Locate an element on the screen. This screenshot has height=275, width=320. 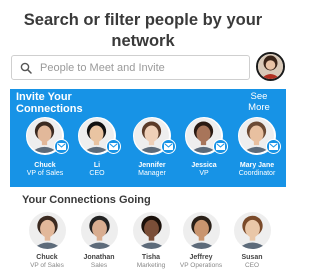
invite-card: Jessica VP is located at coordinates (204, 147).